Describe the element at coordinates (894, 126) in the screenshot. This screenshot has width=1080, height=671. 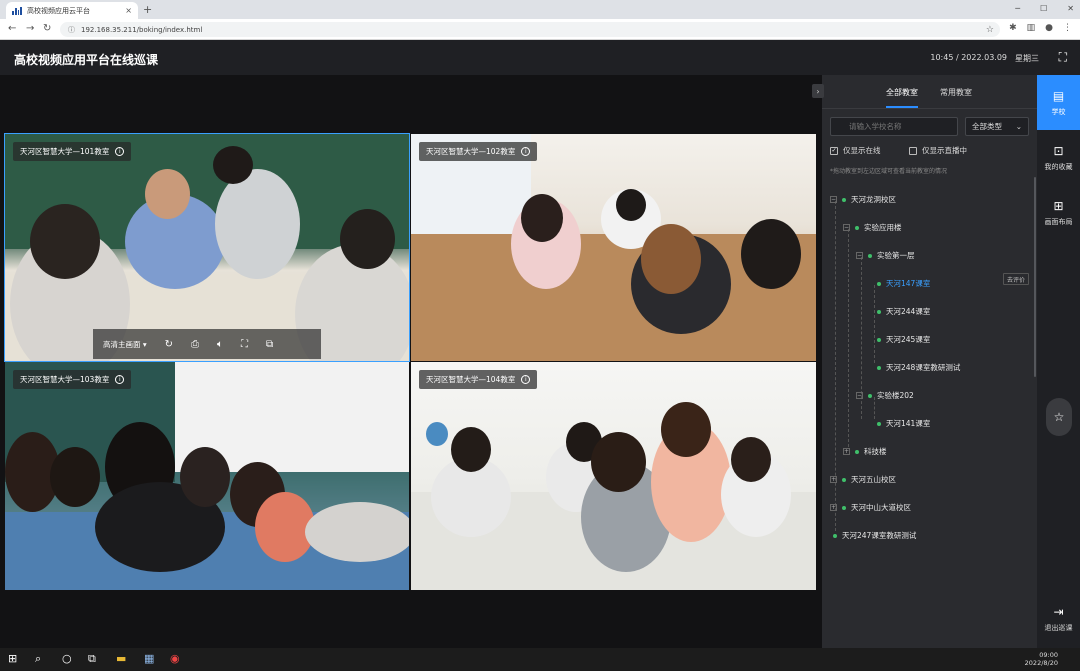
I see `school-search-input` at that location.